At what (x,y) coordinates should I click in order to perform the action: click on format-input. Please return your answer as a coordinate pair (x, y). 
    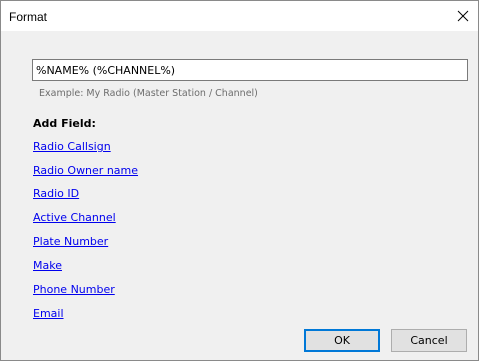
    Looking at the image, I should click on (250, 70).